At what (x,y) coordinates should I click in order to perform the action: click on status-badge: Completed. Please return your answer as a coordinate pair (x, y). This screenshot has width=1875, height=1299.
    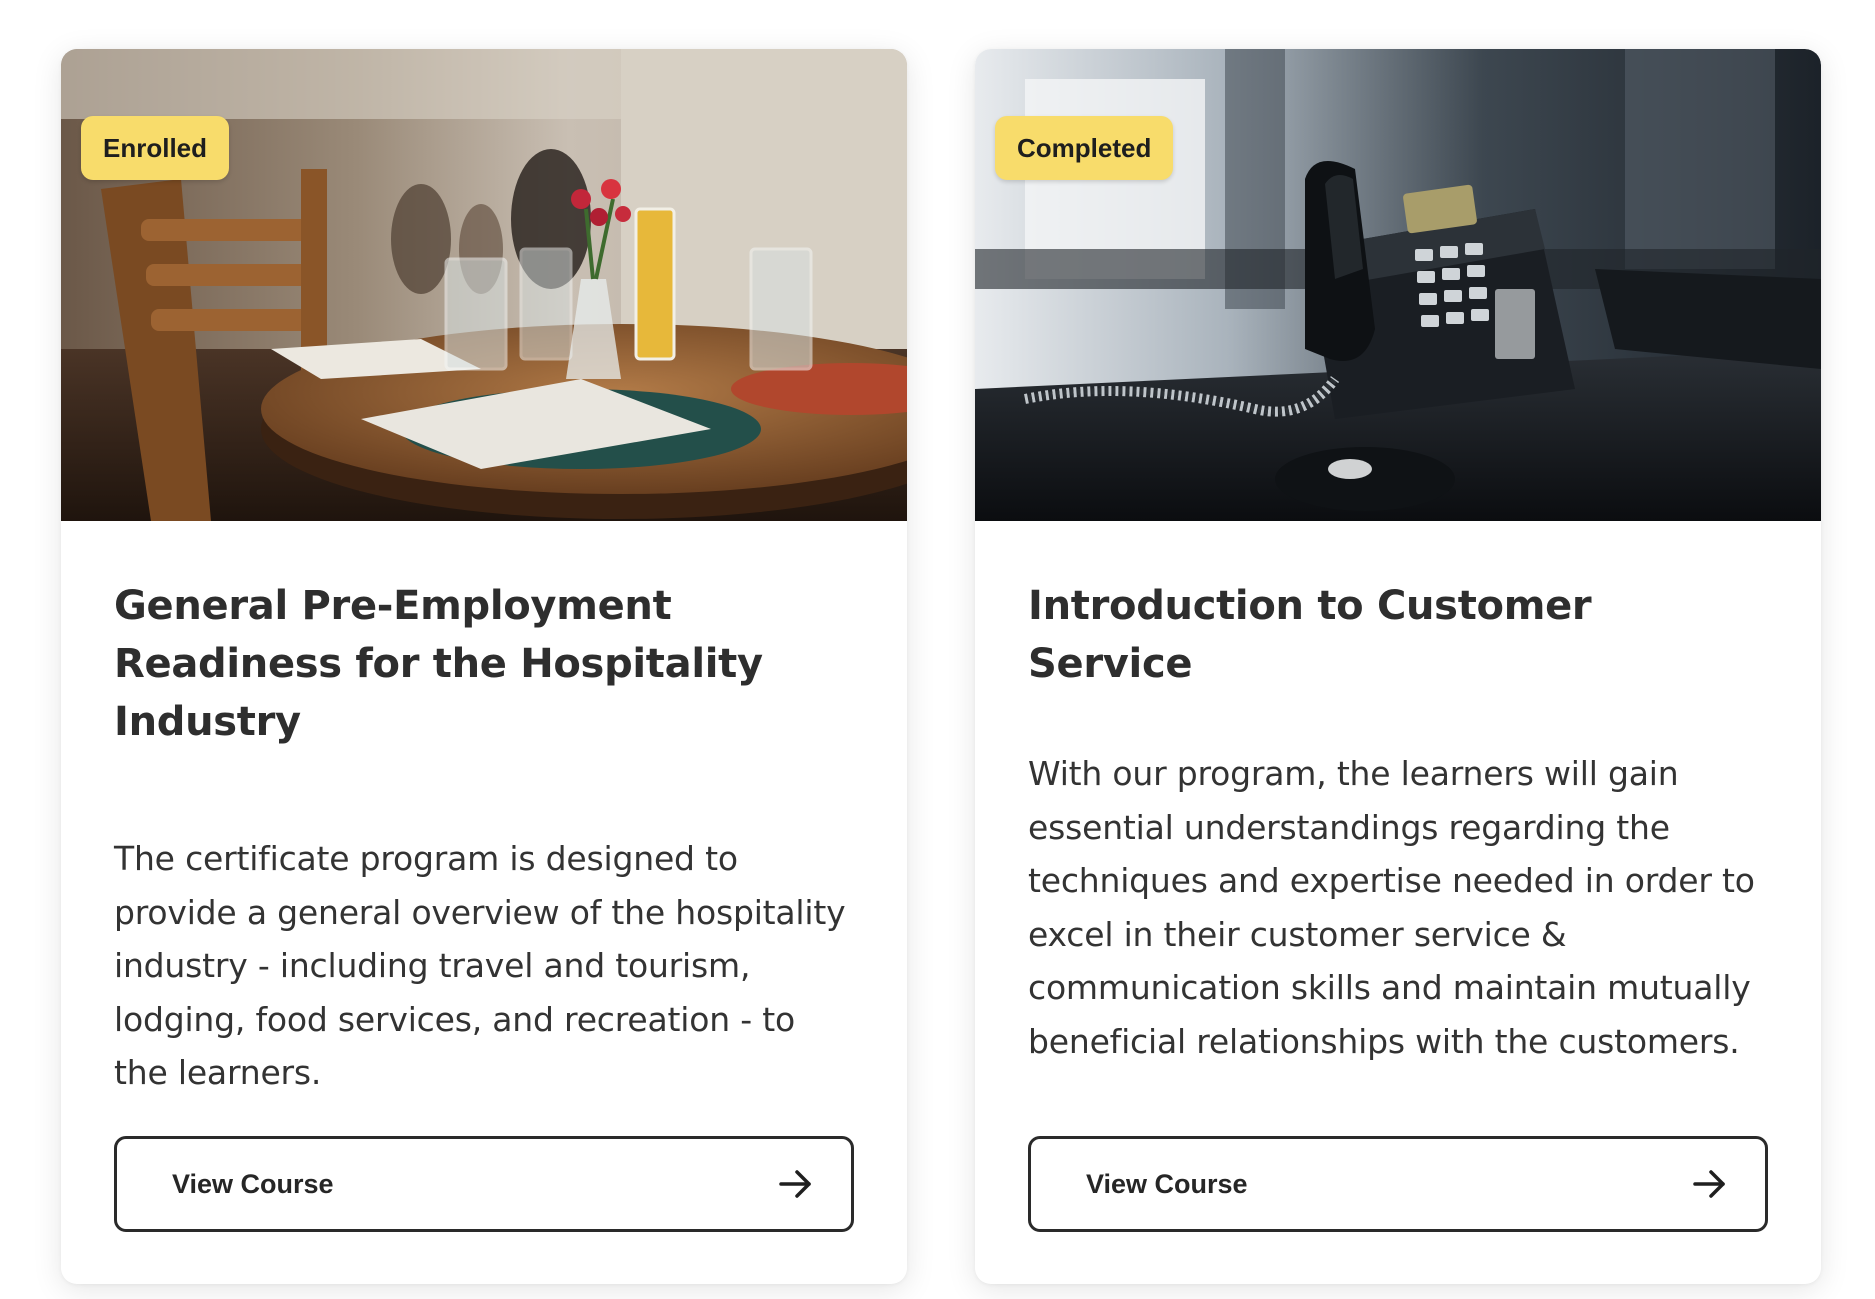
    Looking at the image, I should click on (1084, 148).